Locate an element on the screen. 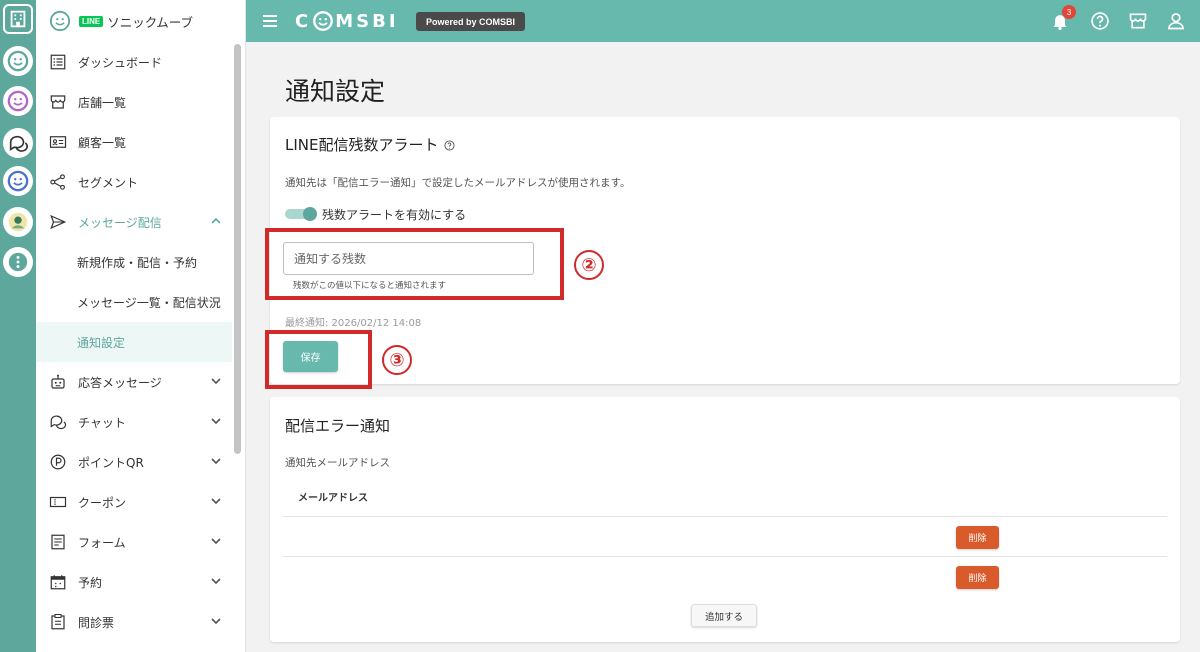 This screenshot has width=1200, height=652. brand-logo: C MSBI is located at coordinates (347, 21).